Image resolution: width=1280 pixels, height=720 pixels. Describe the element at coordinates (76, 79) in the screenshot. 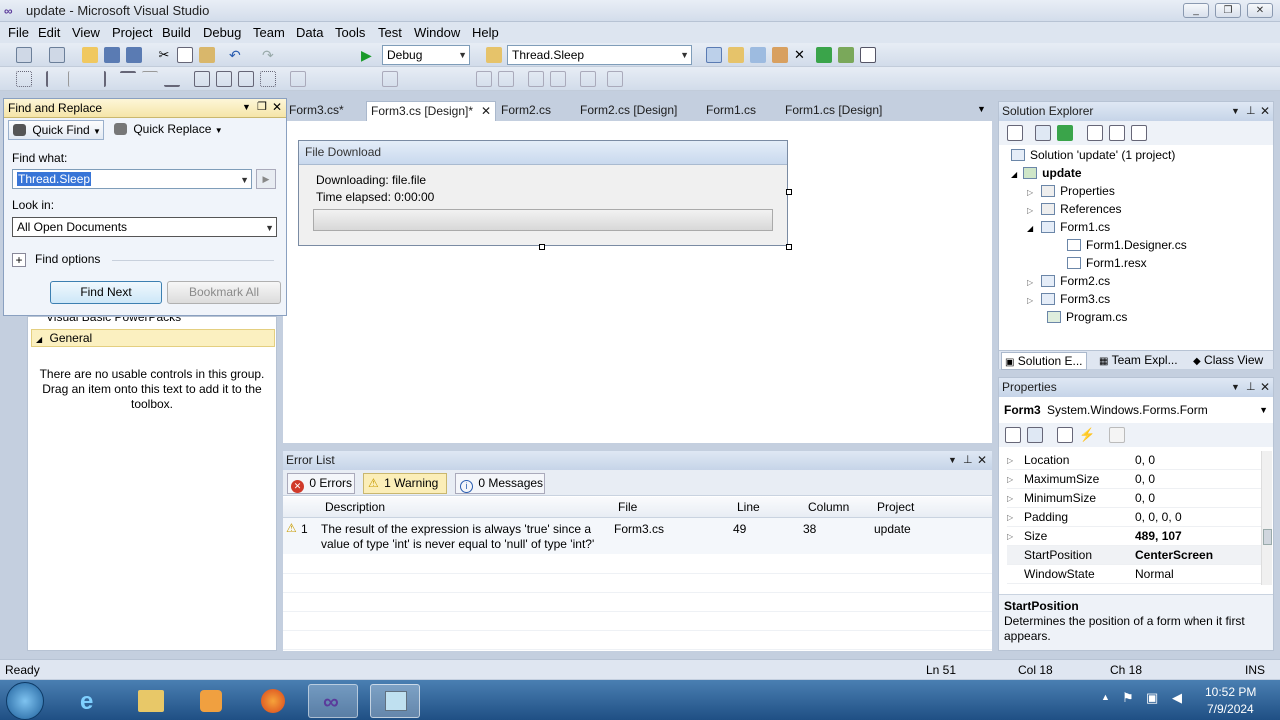

I see `align-centers-icon` at that location.